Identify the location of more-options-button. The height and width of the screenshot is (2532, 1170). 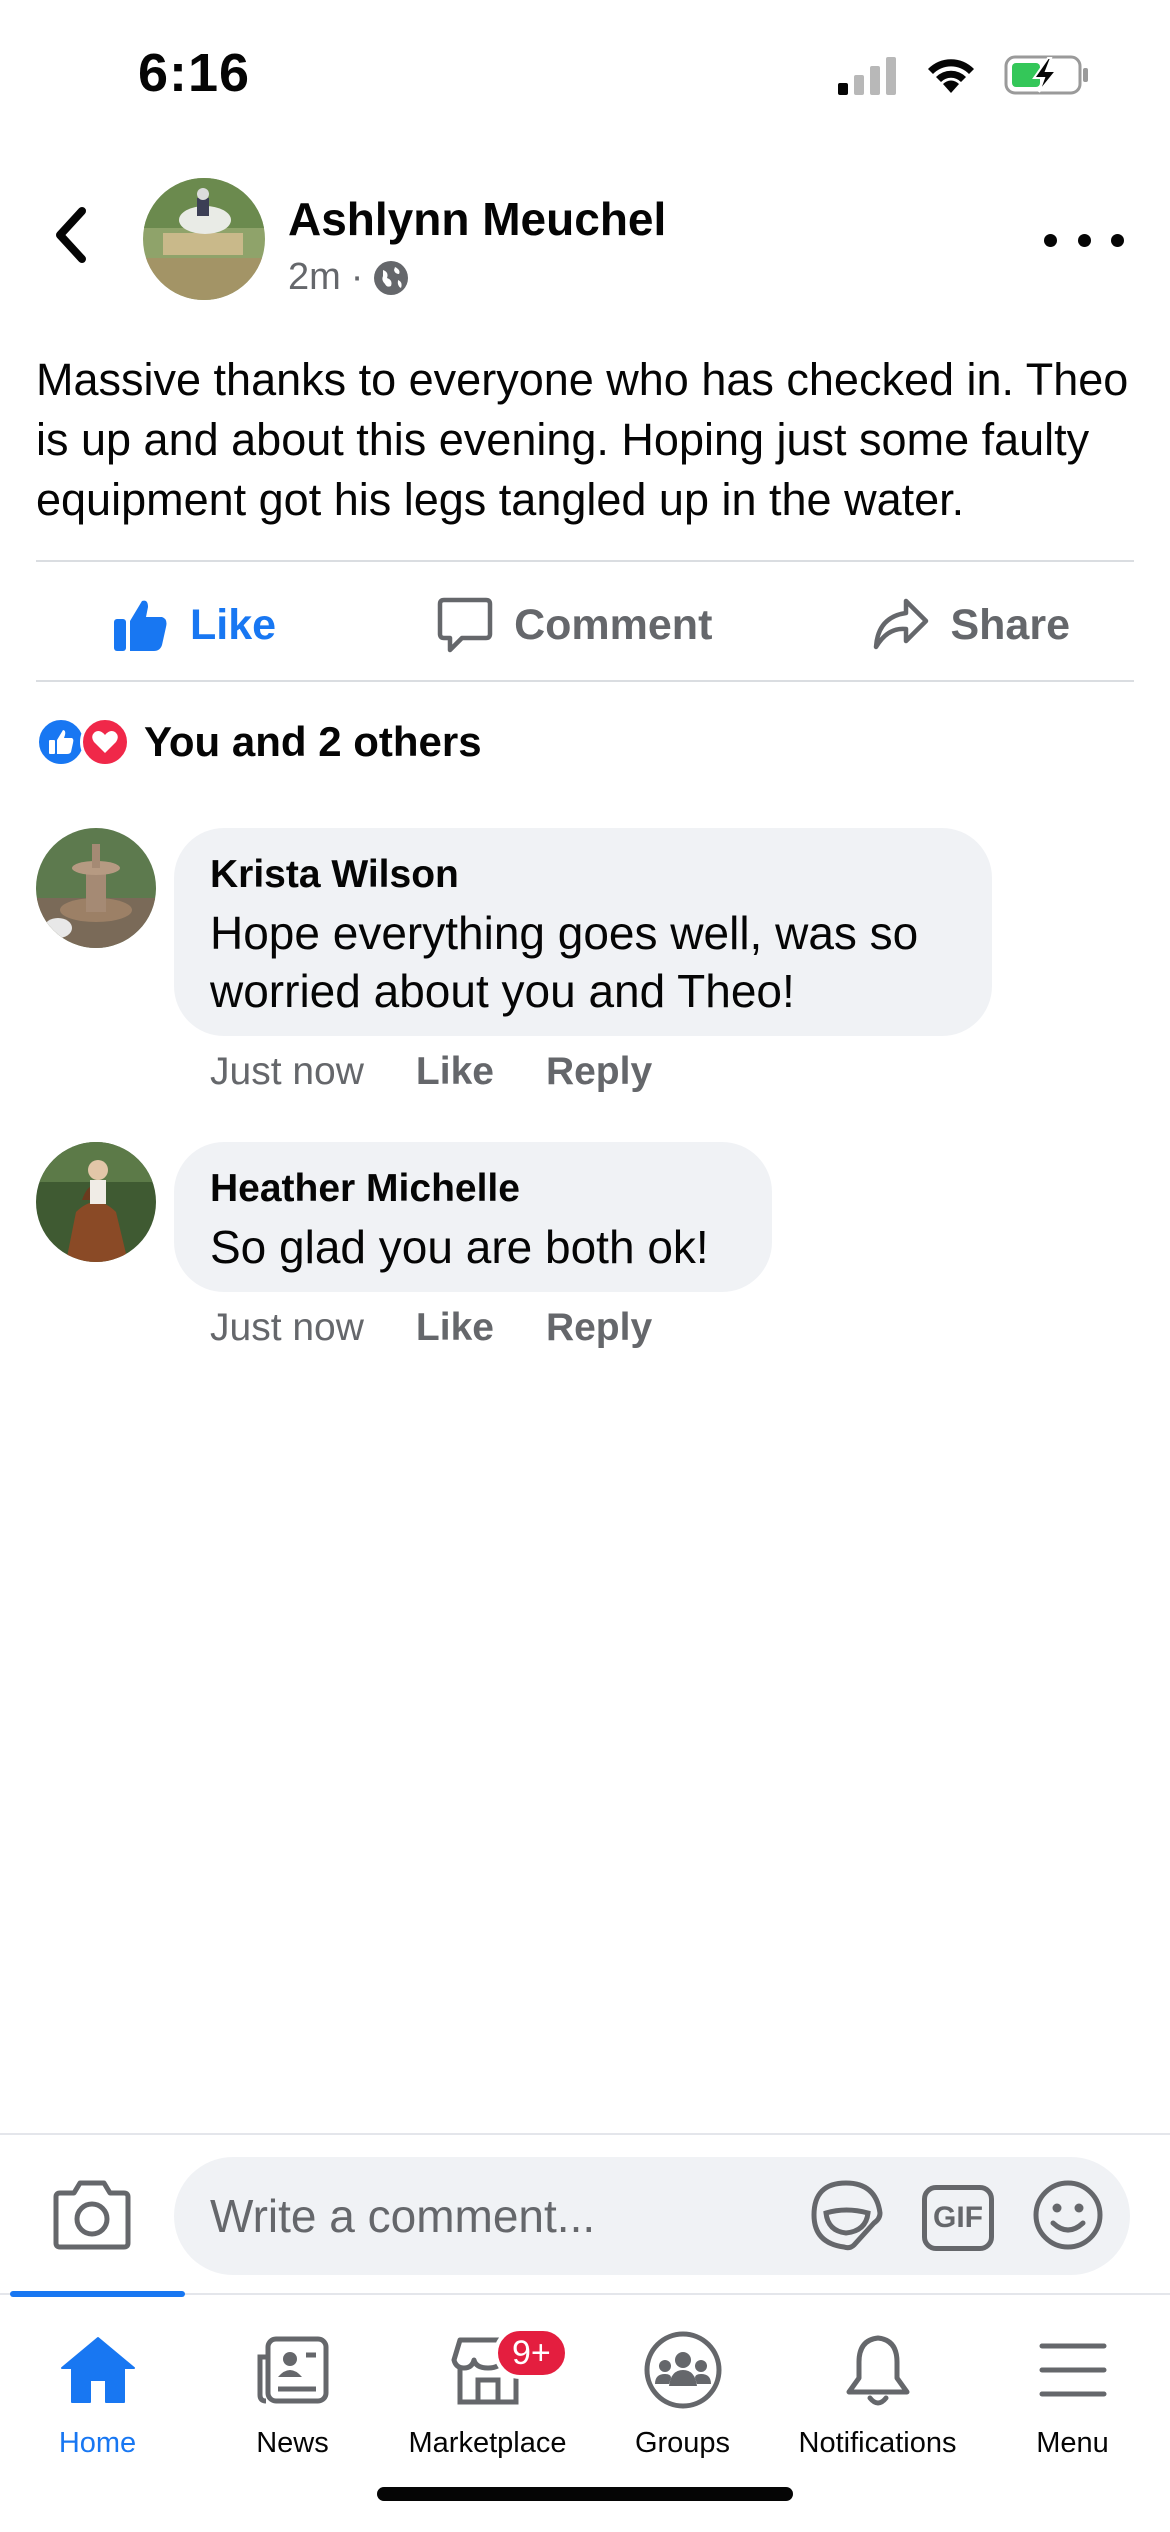
(1084, 240).